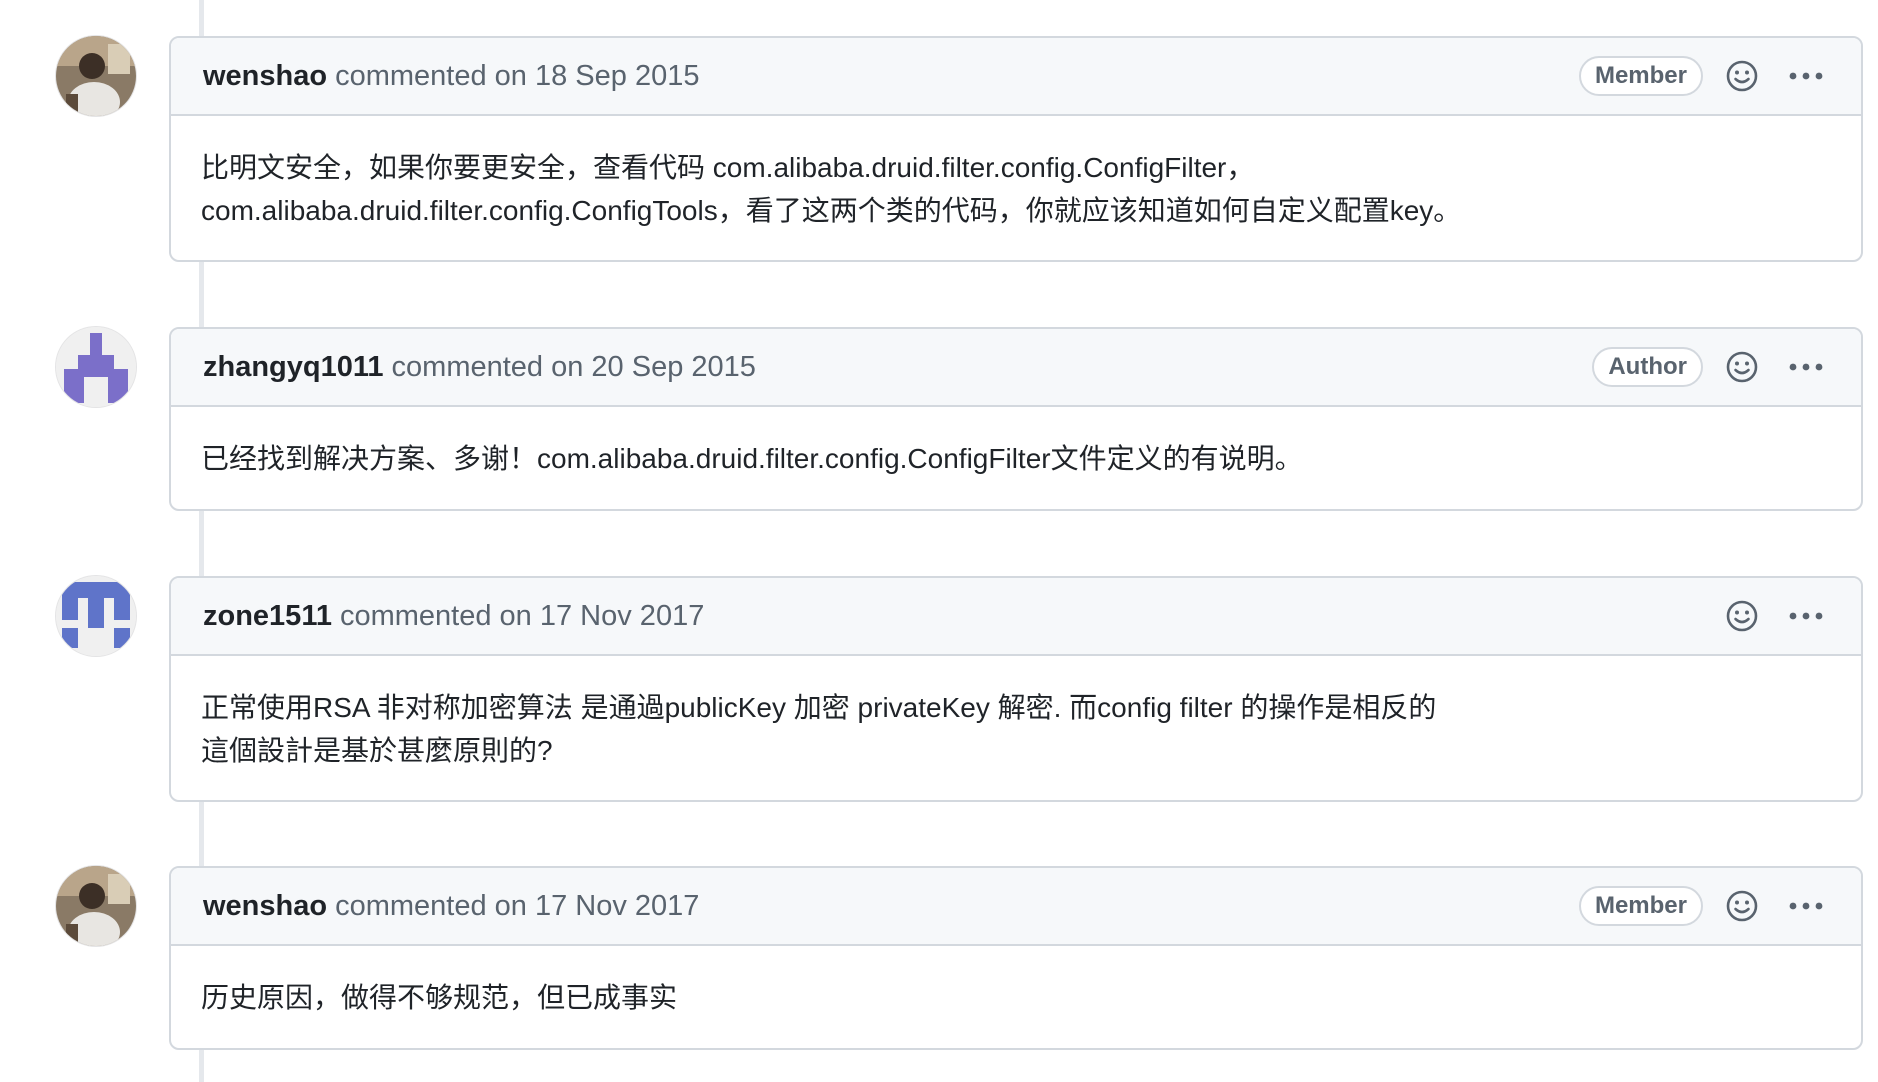 This screenshot has width=1878, height=1082. I want to click on comment-author: zone1511, so click(267, 616).